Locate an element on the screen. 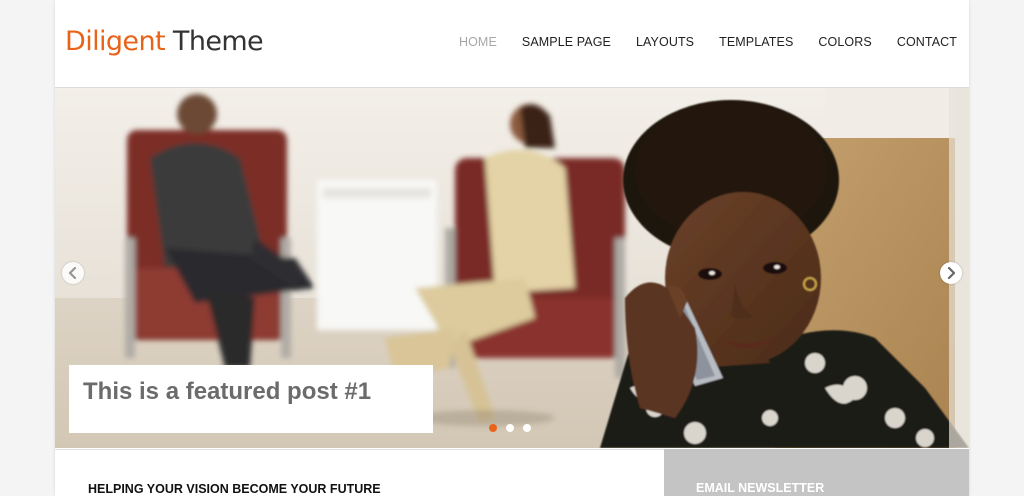 This screenshot has height=496, width=1024. nav-item-sample-page: SAMPLE PAGE is located at coordinates (566, 42).